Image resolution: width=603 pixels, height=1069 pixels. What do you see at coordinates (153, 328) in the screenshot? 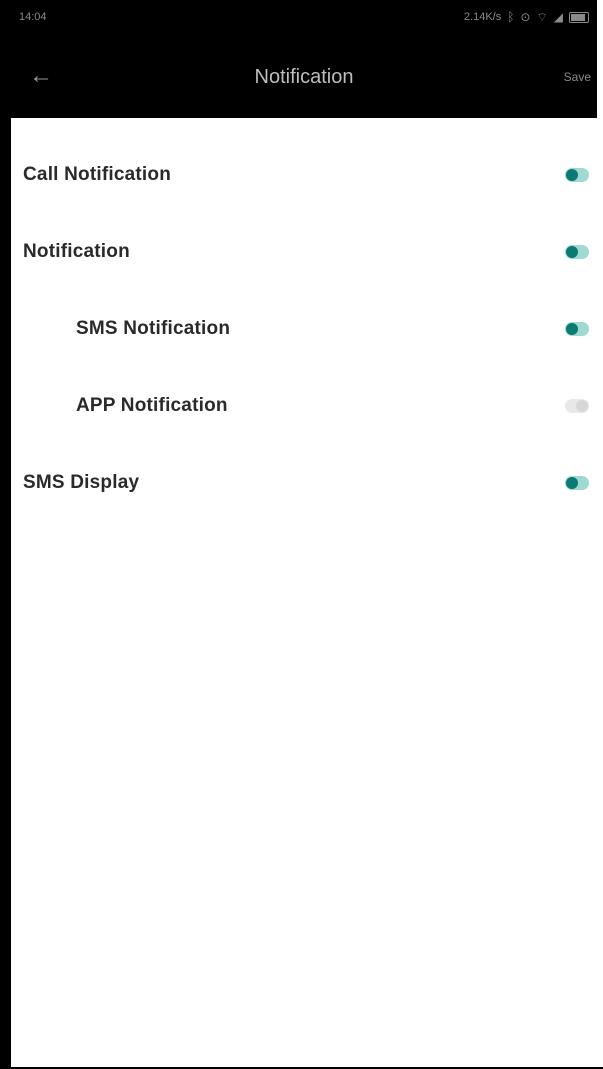
I see `sms-notification-label: SMS Notification` at bounding box center [153, 328].